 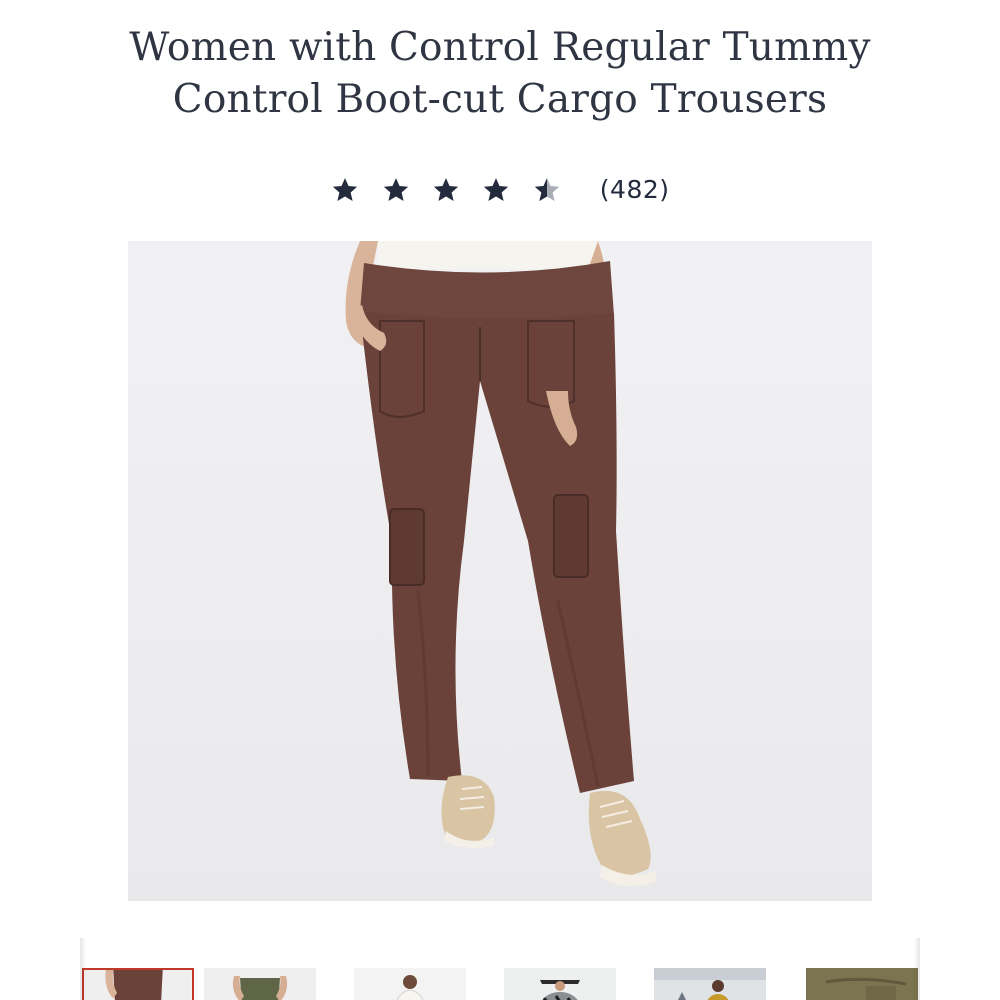 I want to click on thumb-brown-trousers-icon, so click(x=138, y=985).